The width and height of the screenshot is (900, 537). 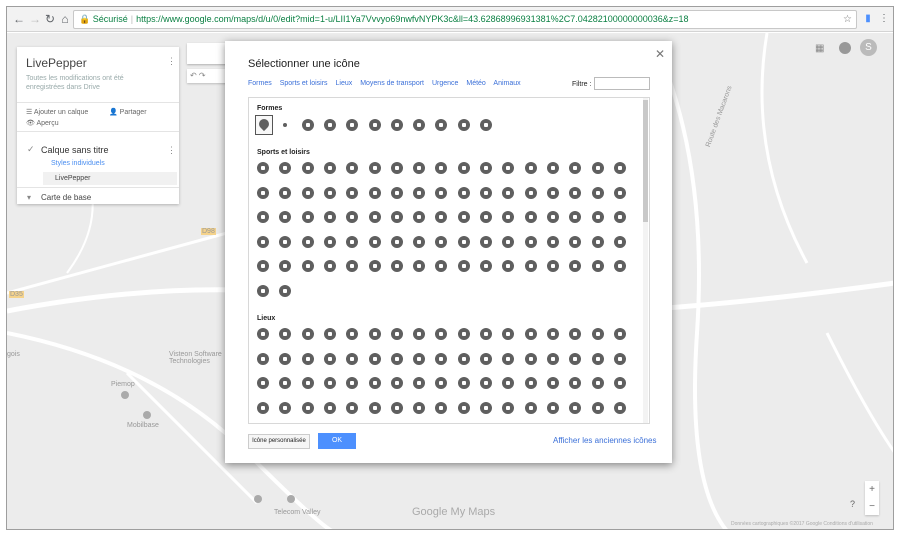 I want to click on tab-meteo: Météo, so click(x=475, y=83).